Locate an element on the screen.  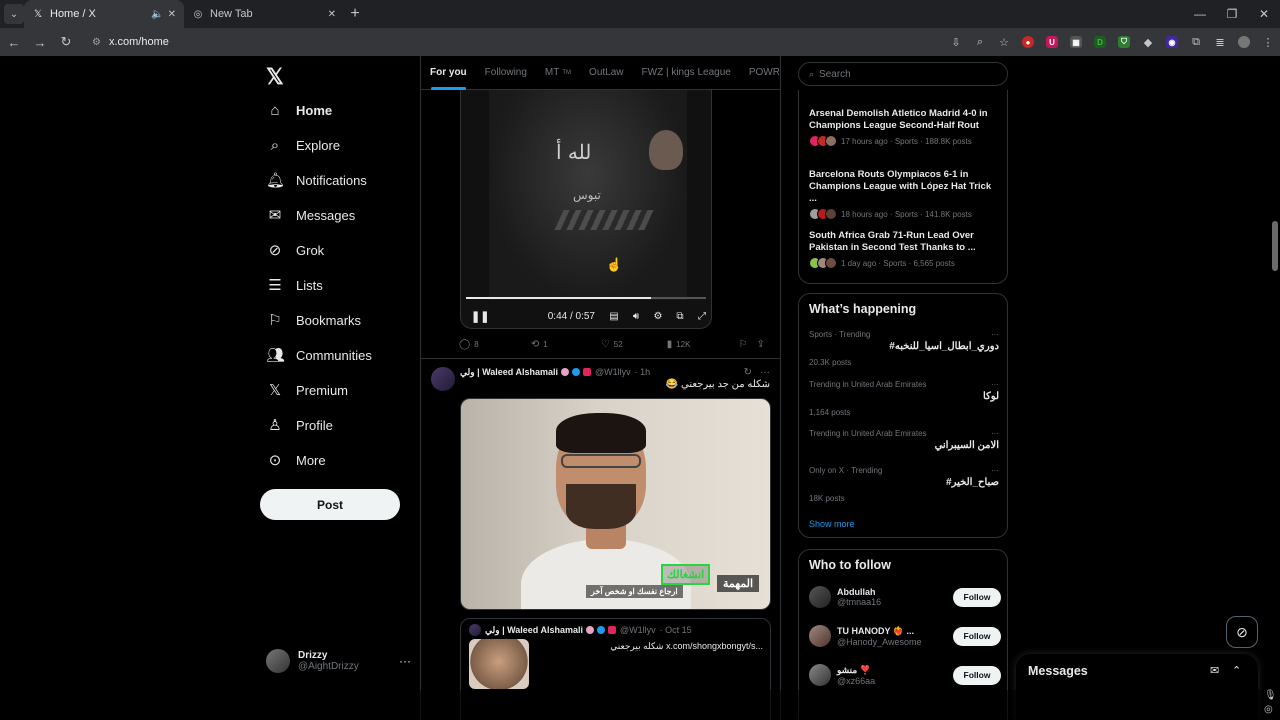
extension-pink-icon: U is located at coordinates (1052, 42).